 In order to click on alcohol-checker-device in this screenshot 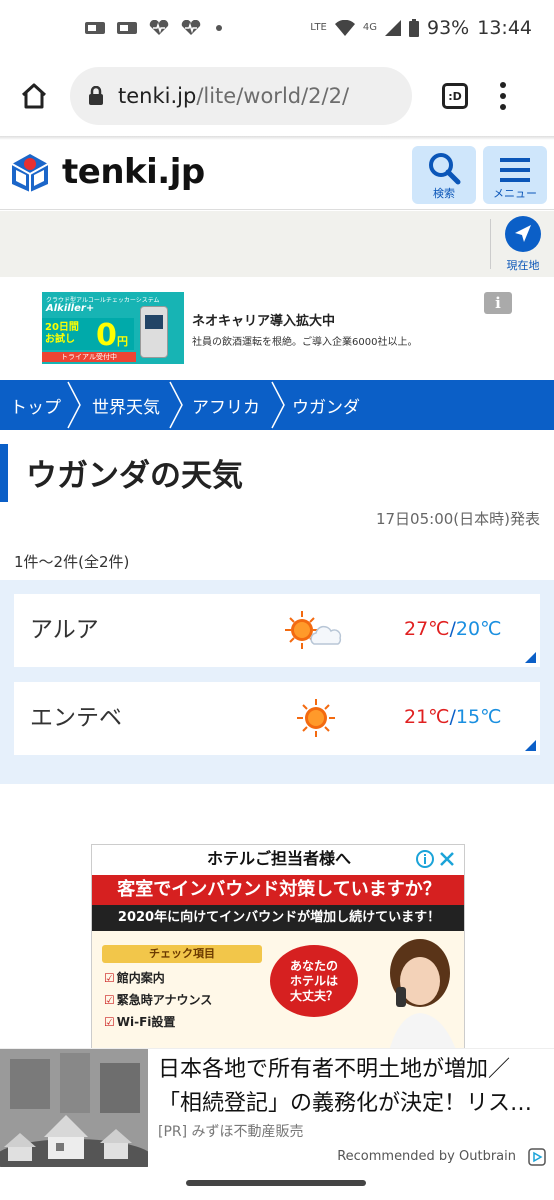, I will do `click(154, 332)`.